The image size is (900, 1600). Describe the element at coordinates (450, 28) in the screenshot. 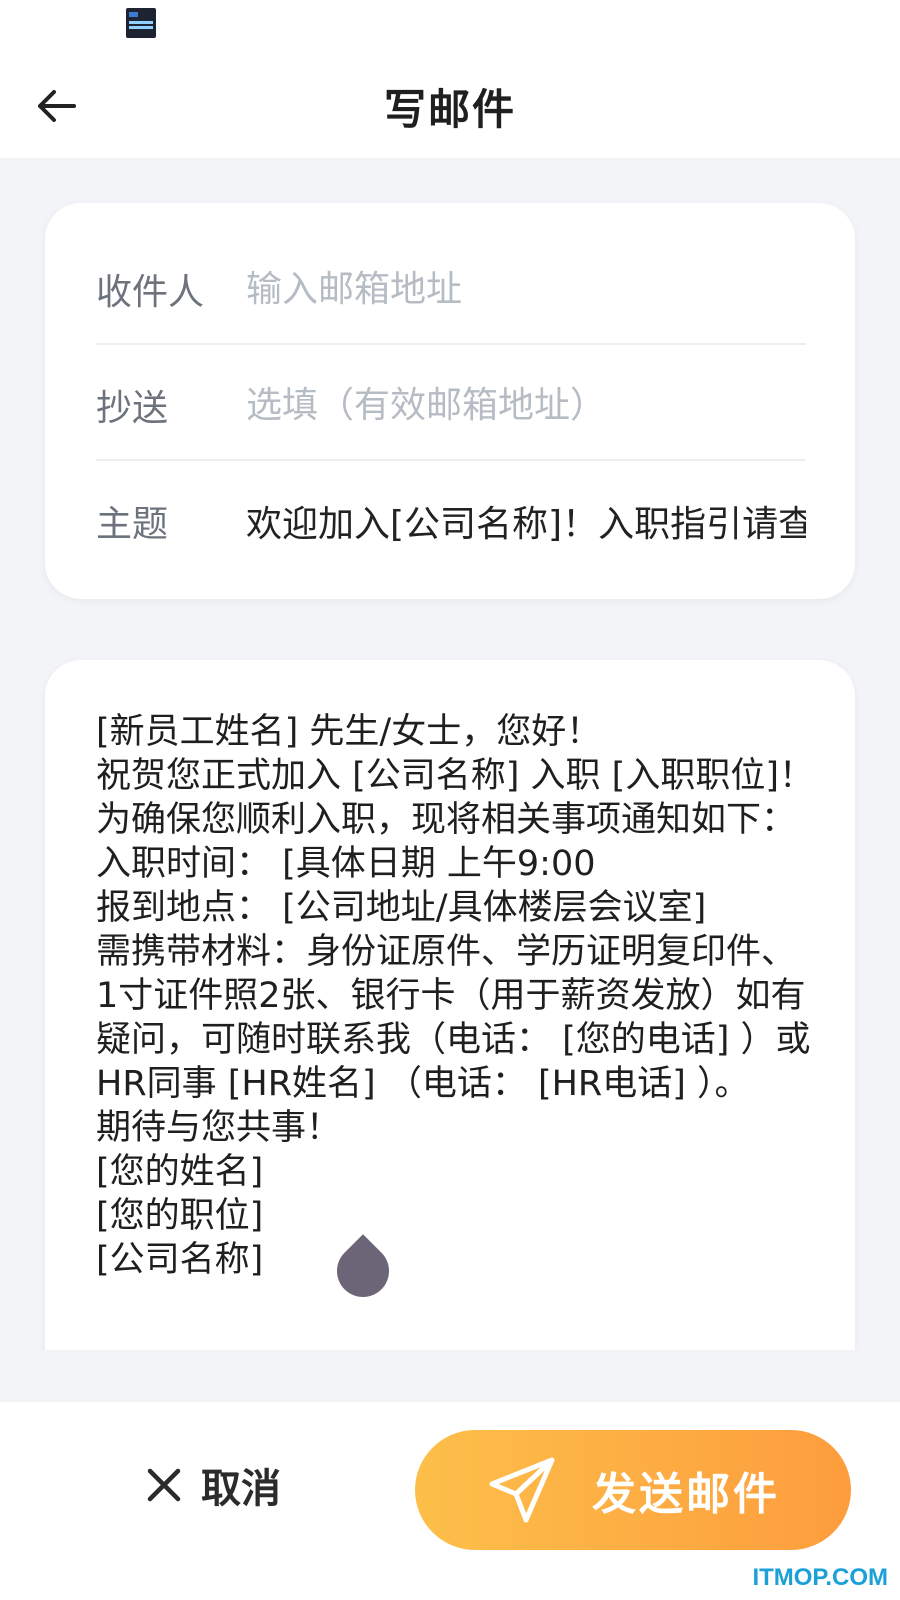

I see `status-bar` at that location.